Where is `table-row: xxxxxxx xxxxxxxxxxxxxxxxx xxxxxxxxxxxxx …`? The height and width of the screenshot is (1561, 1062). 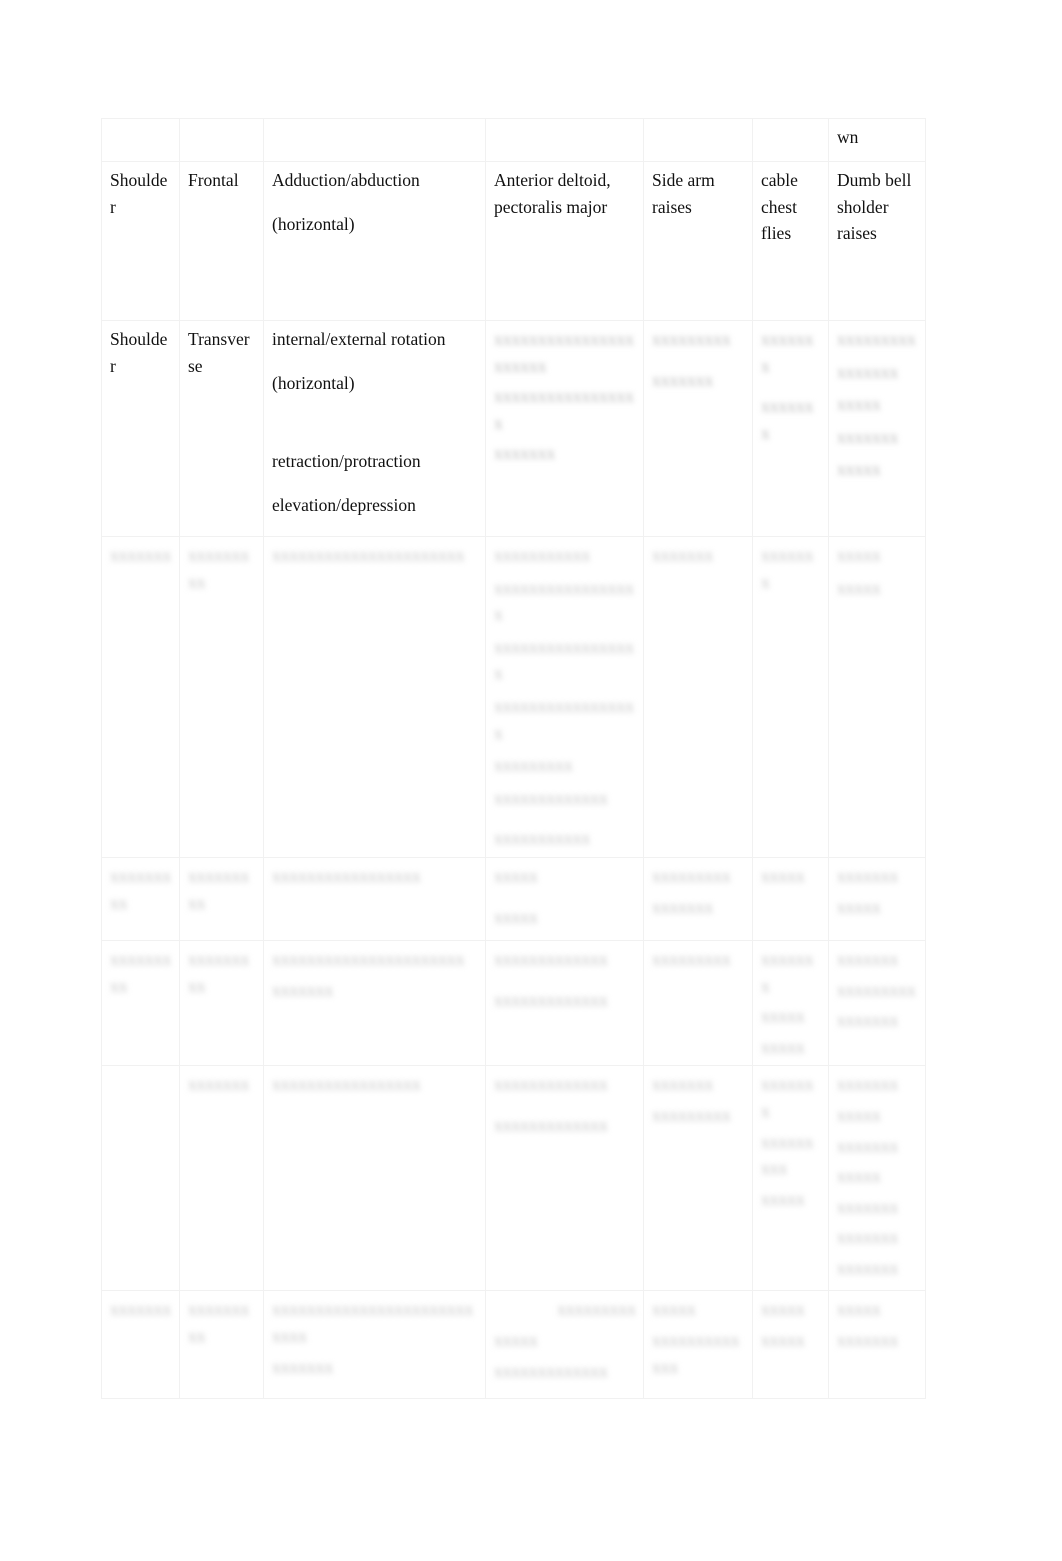
table-row: xxxxxxx xxxxxxxxxxxxxxxxx xxxxxxxxxxxxx … is located at coordinates (513, 1178).